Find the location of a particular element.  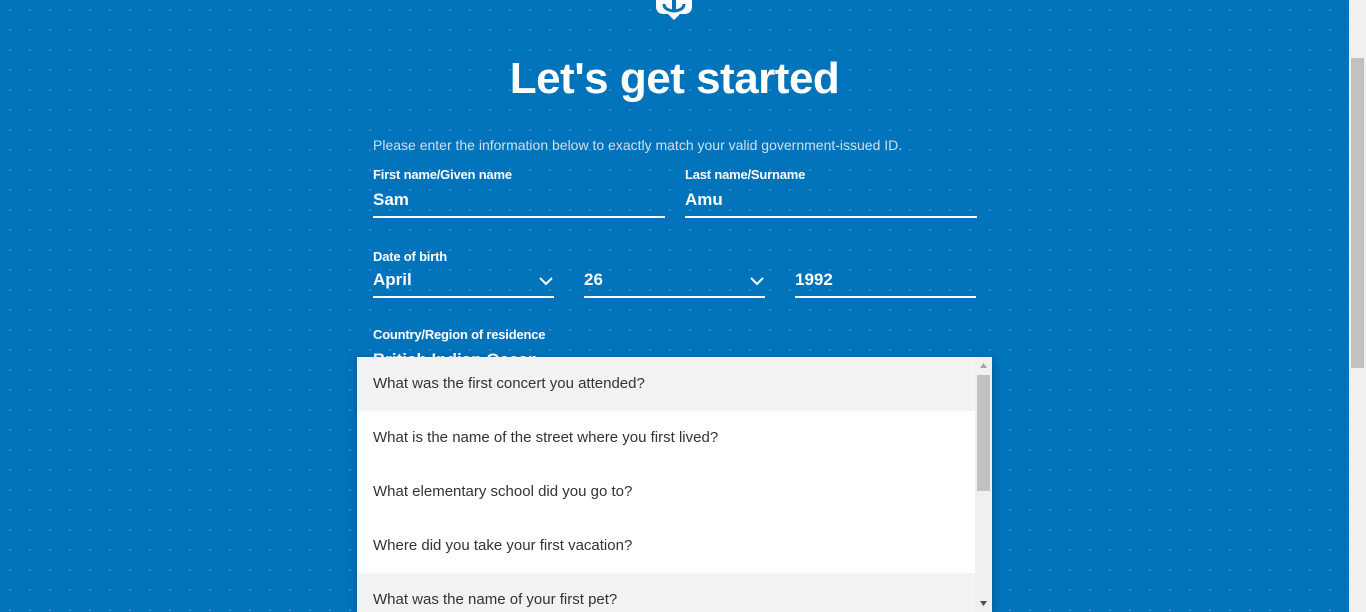

last-name-value: Amu is located at coordinates (704, 199).